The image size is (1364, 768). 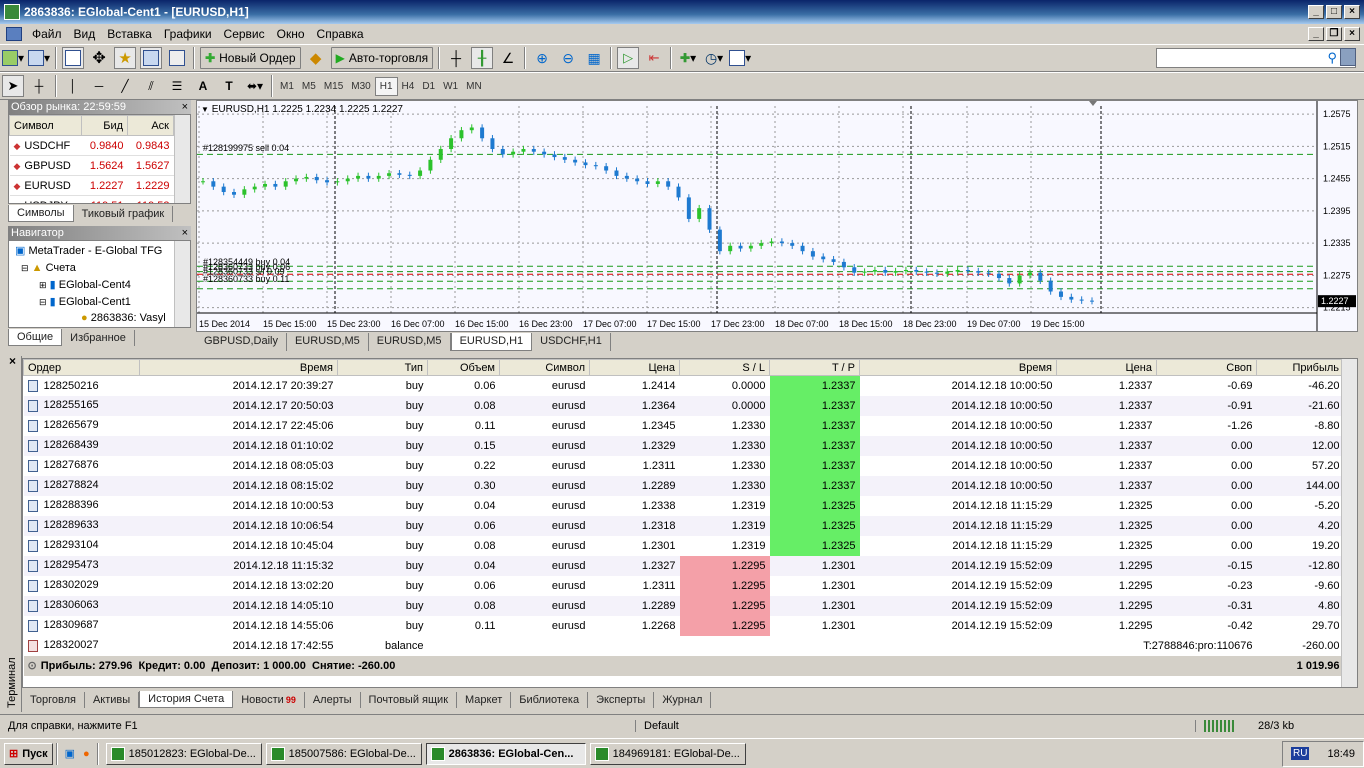 What do you see at coordinates (203, 86) in the screenshot?
I see `text-tool: A` at bounding box center [203, 86].